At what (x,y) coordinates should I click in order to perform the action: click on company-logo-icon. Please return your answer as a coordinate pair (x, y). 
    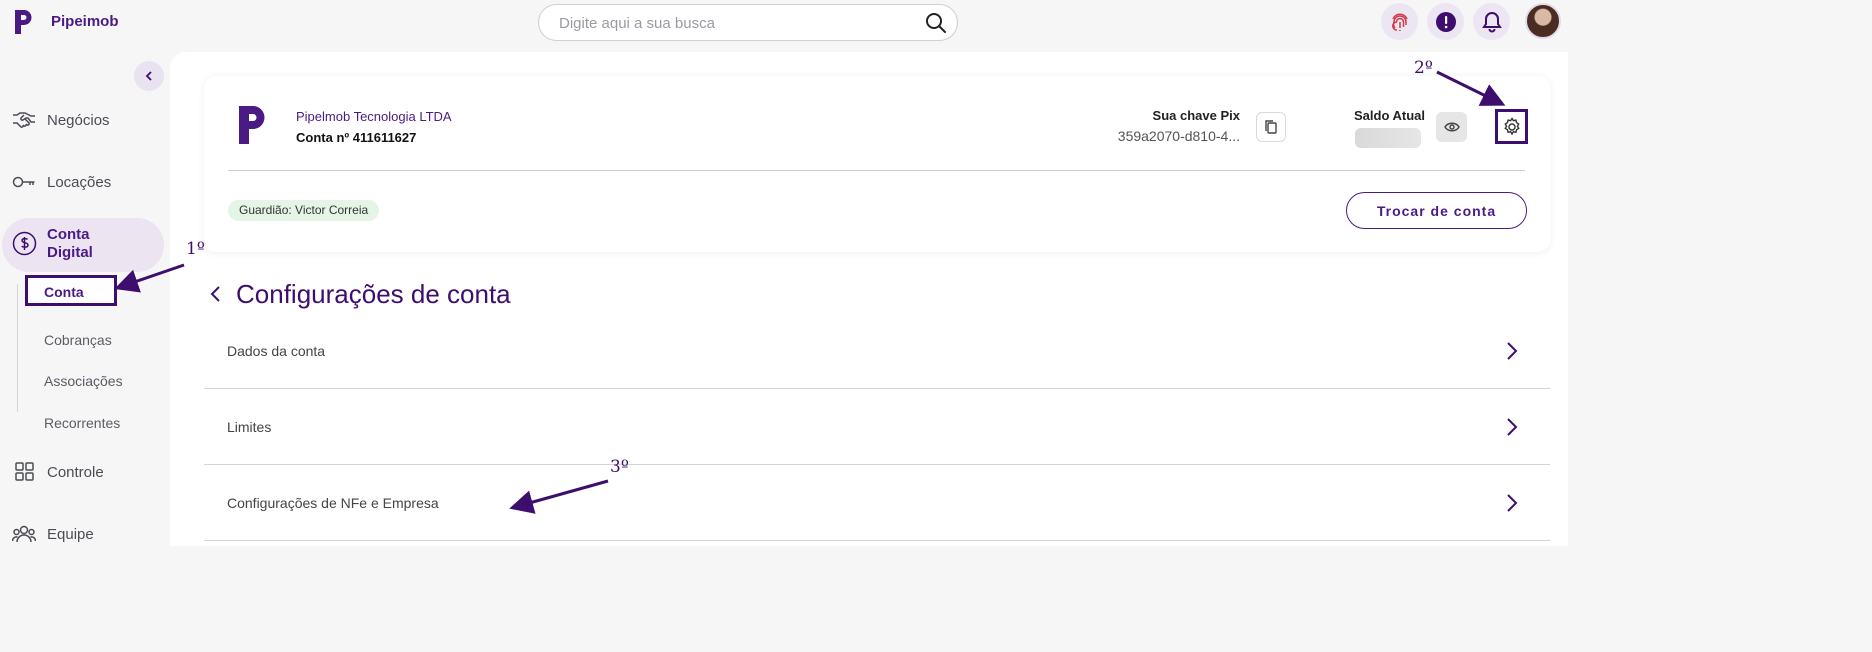
    Looking at the image, I should click on (252, 125).